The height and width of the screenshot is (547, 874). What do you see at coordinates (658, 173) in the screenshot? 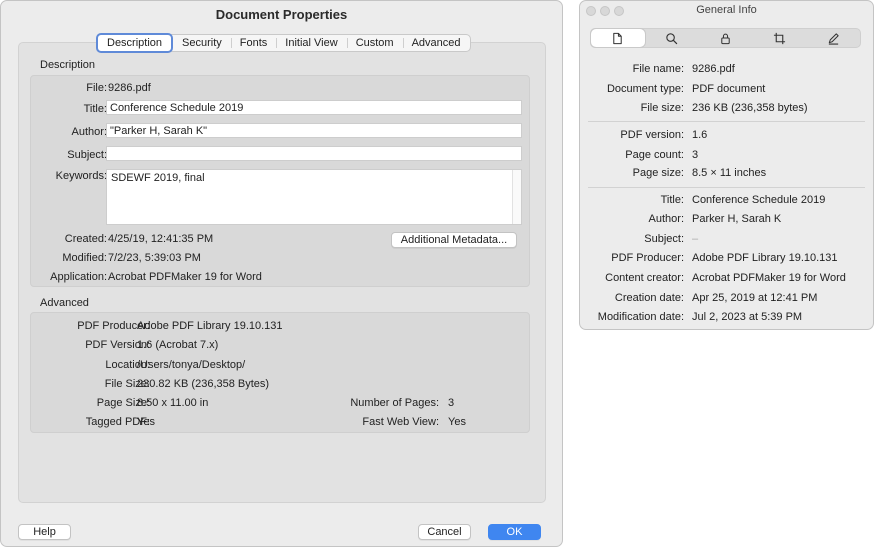
I see `page-size-label: Page size:` at bounding box center [658, 173].